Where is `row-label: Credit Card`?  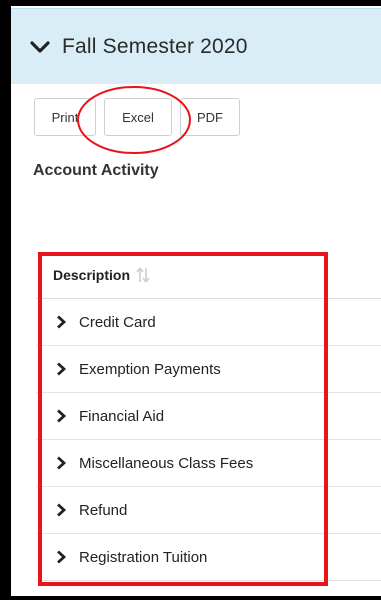 row-label: Credit Card is located at coordinates (117, 322).